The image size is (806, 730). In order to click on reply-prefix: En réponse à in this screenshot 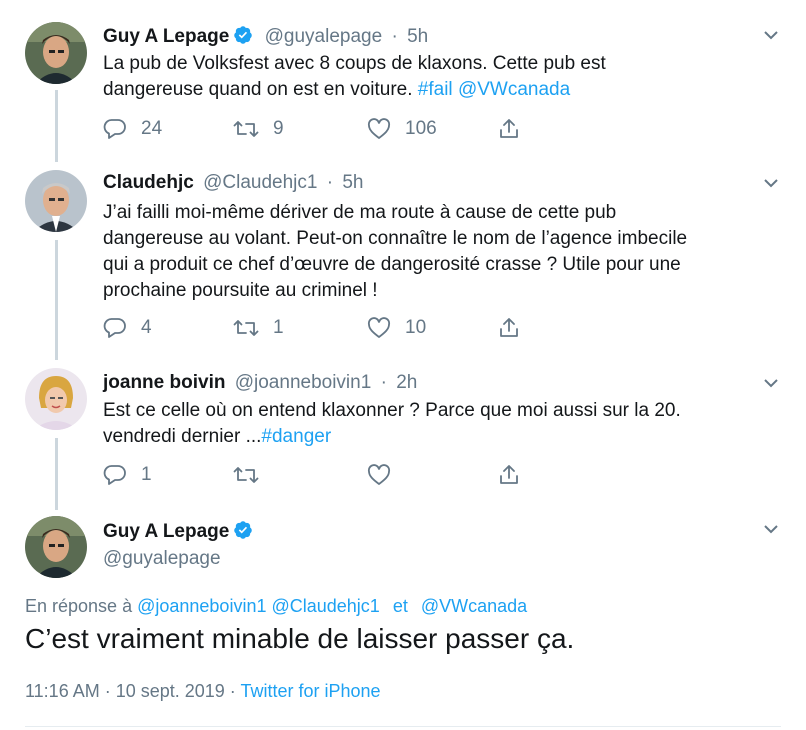, I will do `click(79, 606)`.